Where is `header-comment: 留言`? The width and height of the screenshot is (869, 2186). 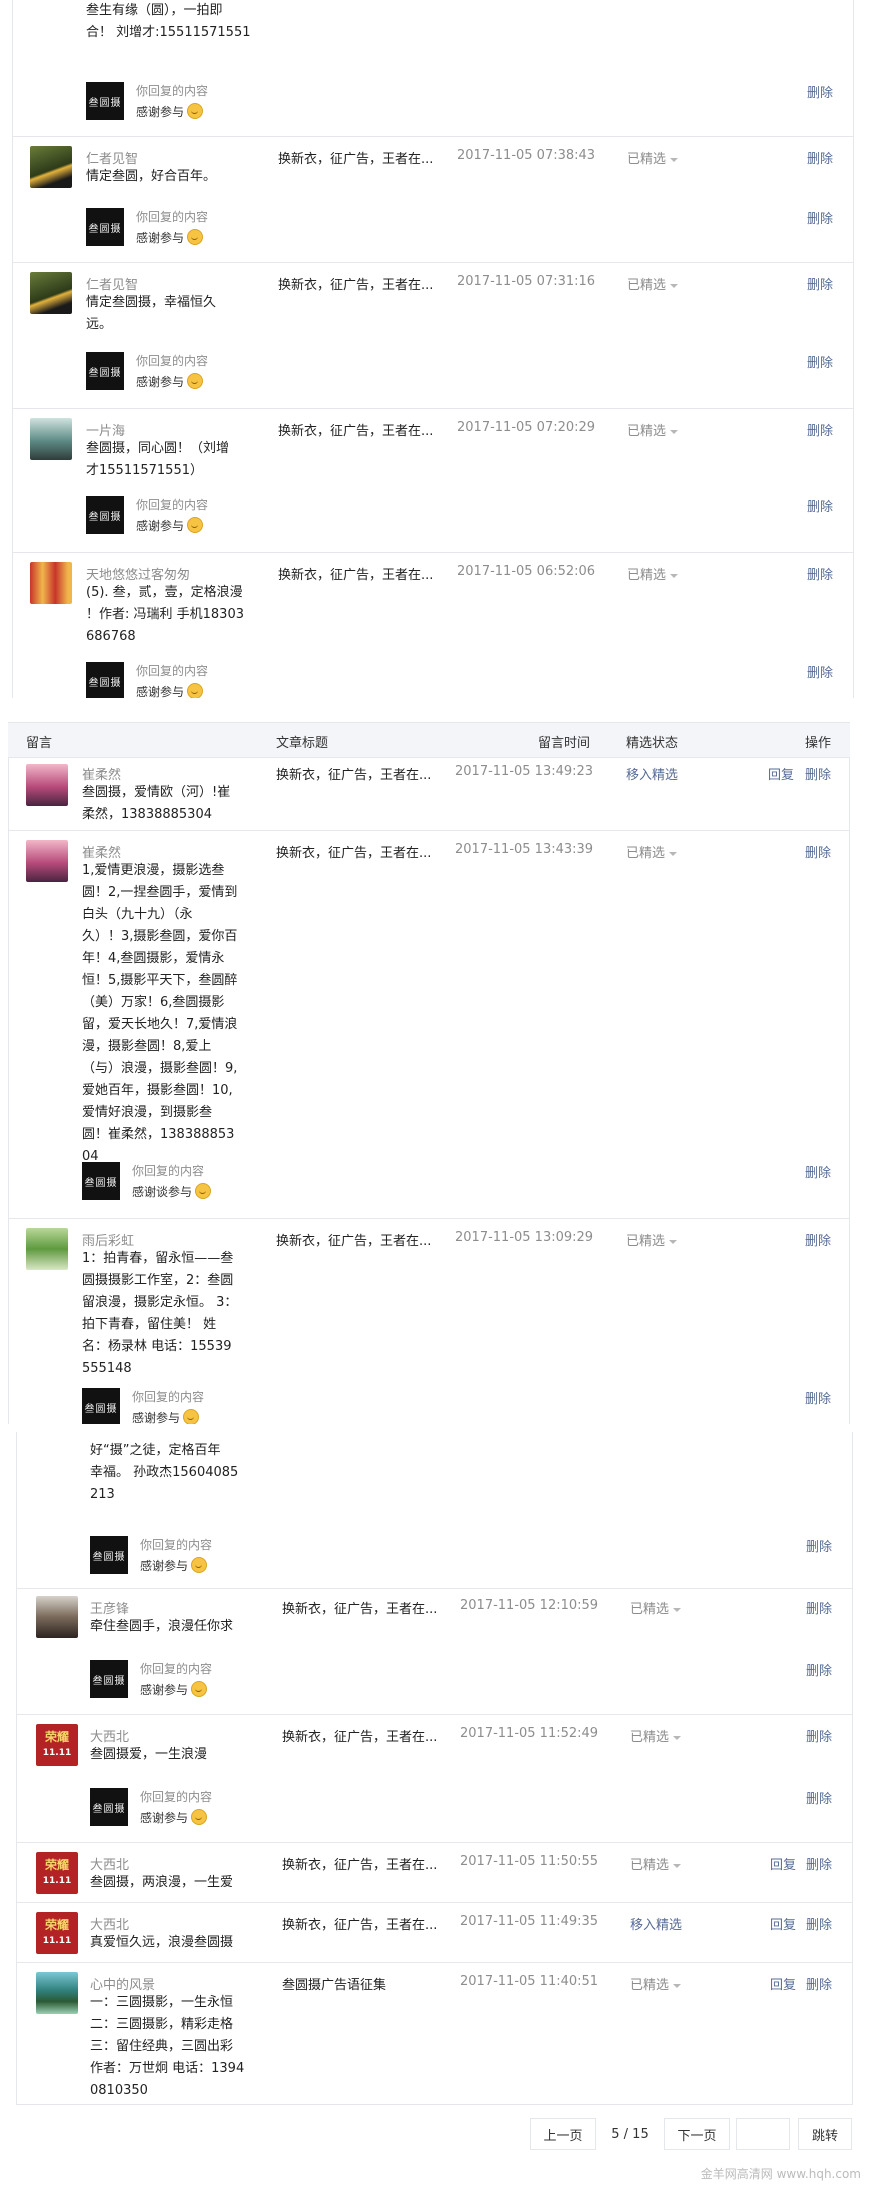 header-comment: 留言 is located at coordinates (39, 743).